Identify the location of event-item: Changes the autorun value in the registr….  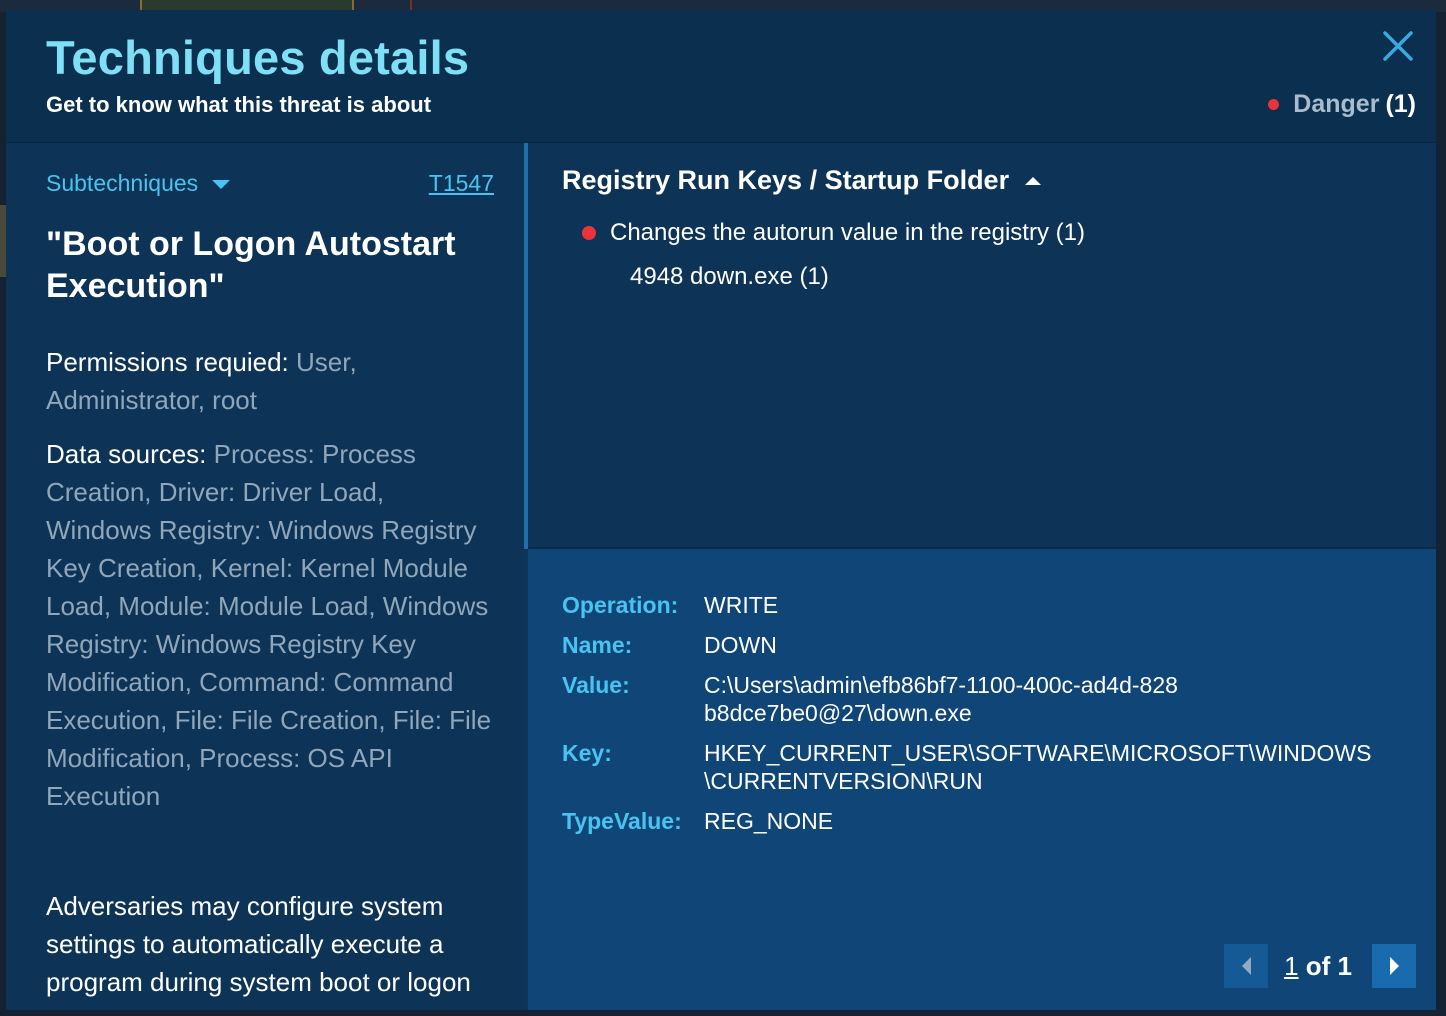
(833, 233).